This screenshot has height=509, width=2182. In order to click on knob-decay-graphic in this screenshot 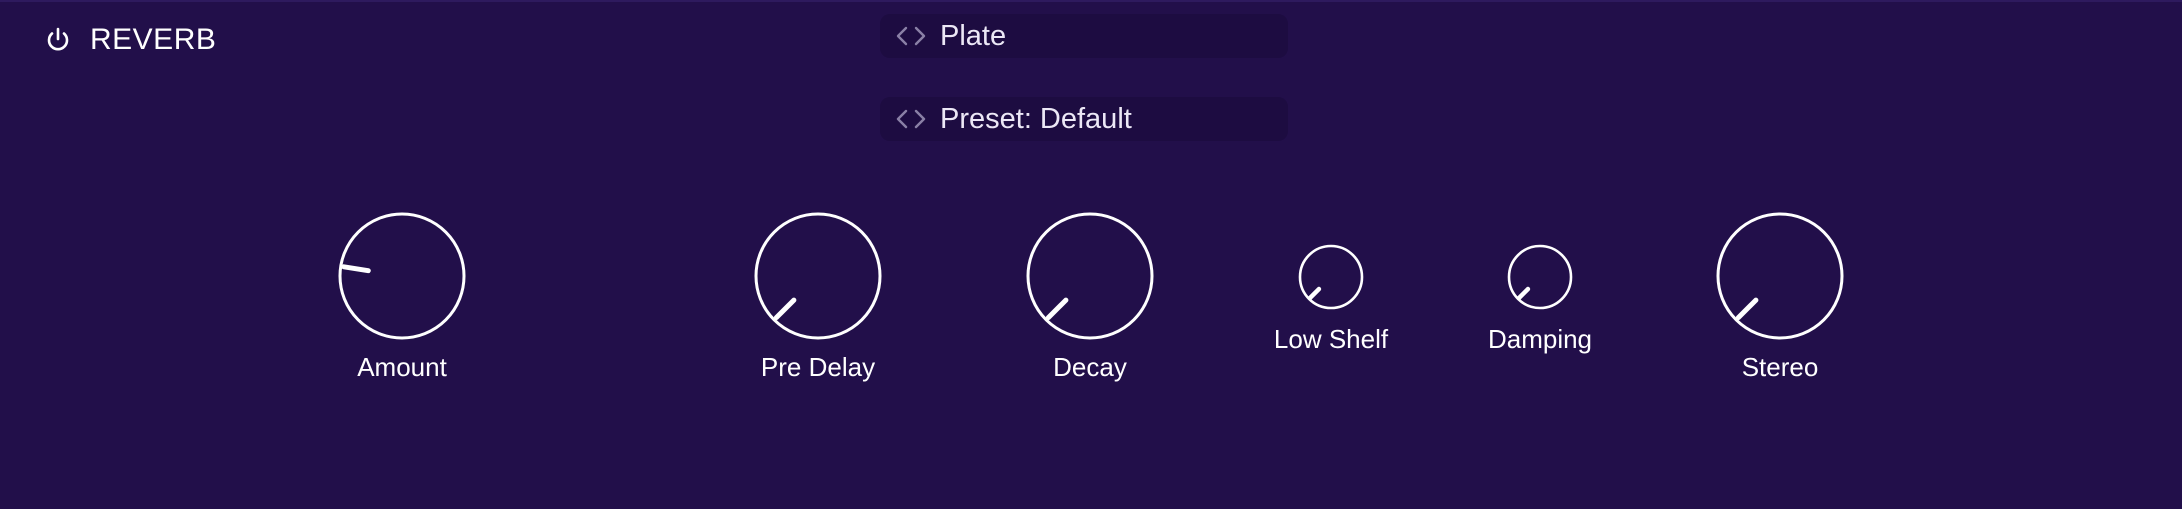, I will do `click(1090, 276)`.